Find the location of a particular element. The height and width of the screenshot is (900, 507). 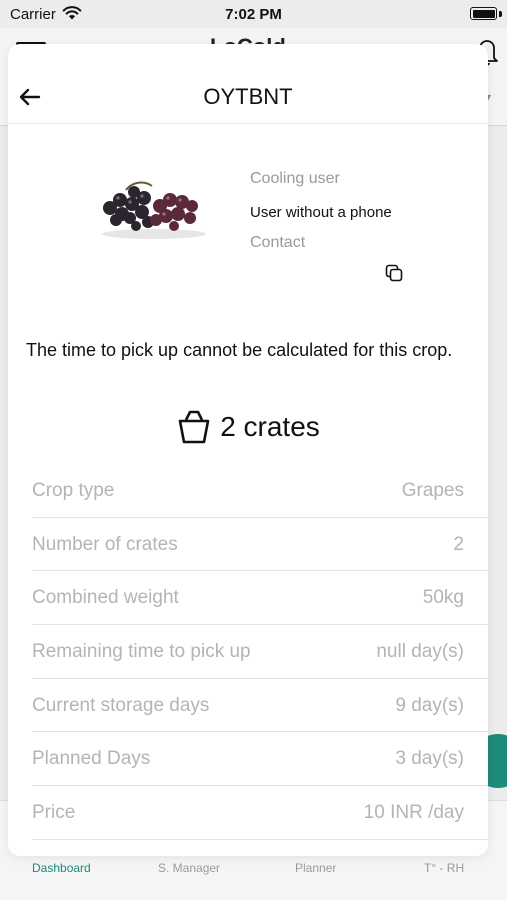

tab-dashboard: Dashboard is located at coordinates (61, 868).